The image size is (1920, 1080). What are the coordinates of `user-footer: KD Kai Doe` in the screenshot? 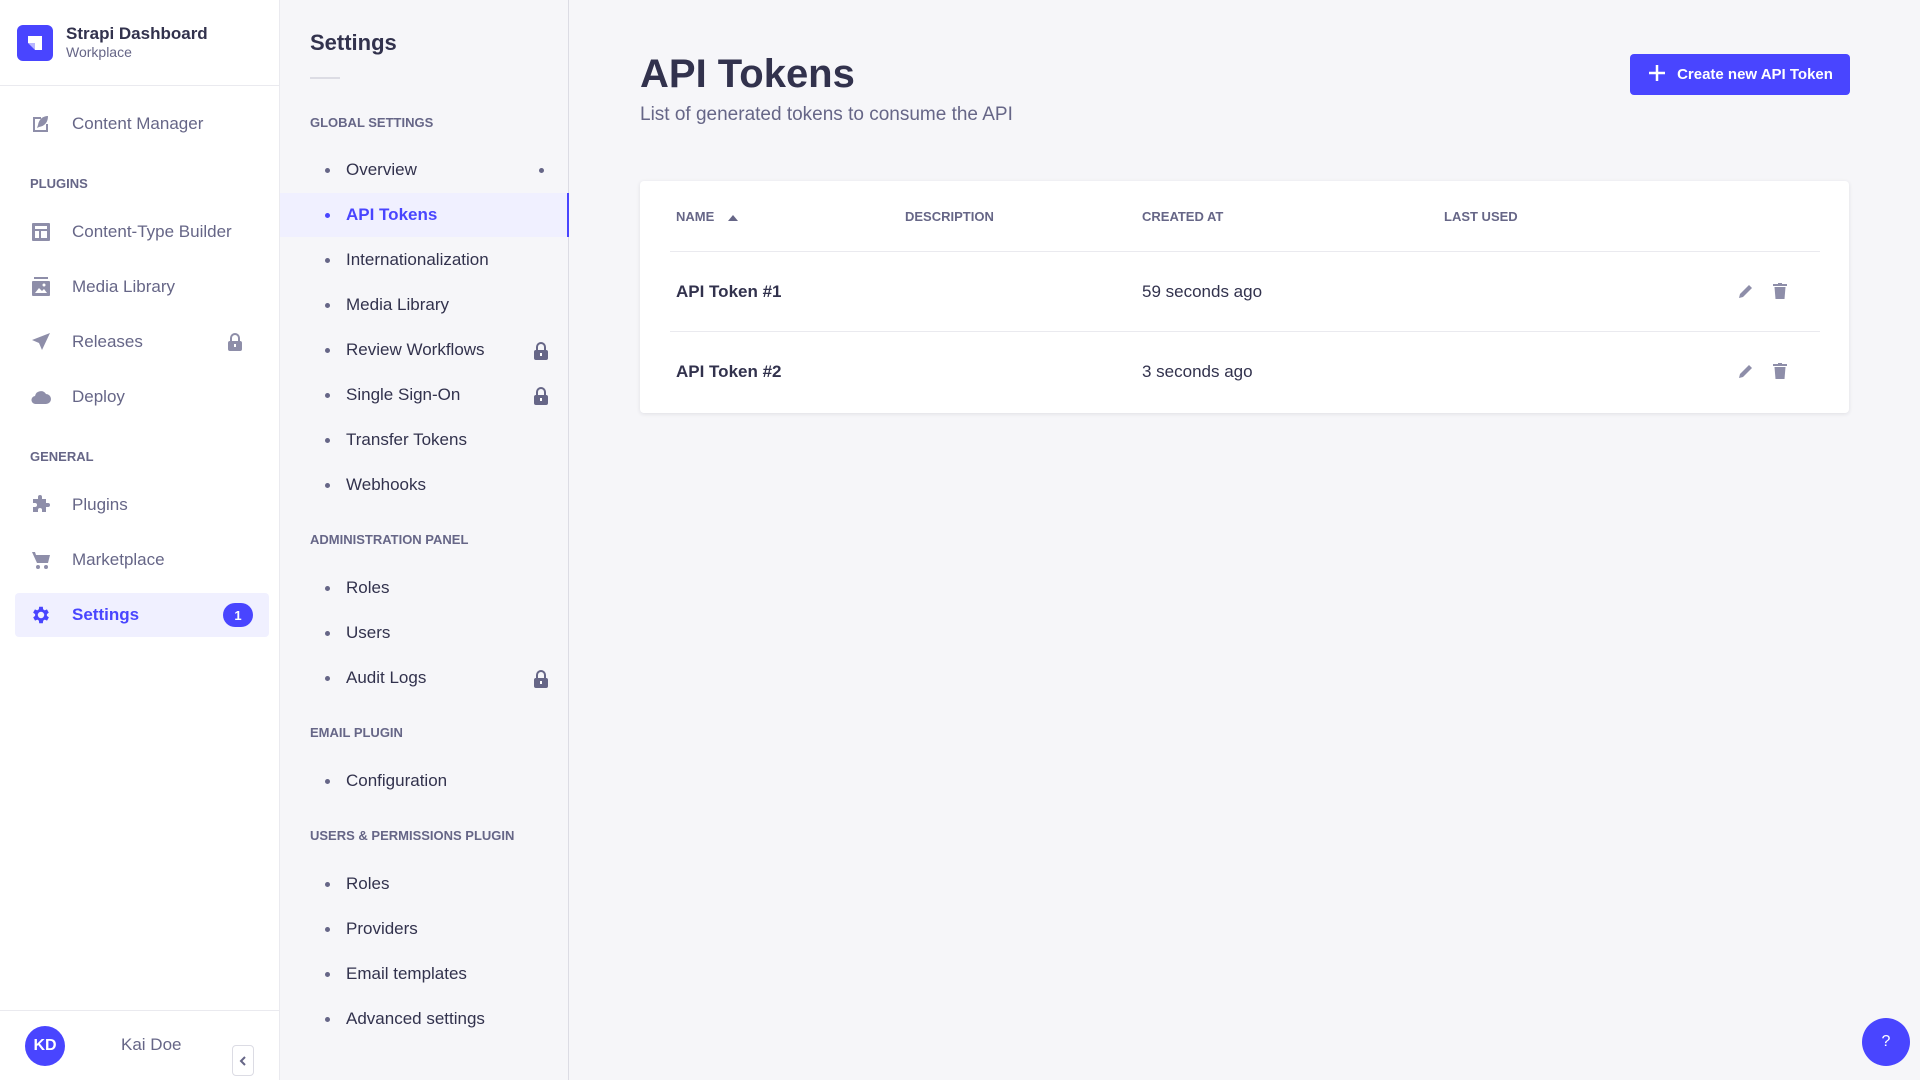 It's located at (140, 1045).